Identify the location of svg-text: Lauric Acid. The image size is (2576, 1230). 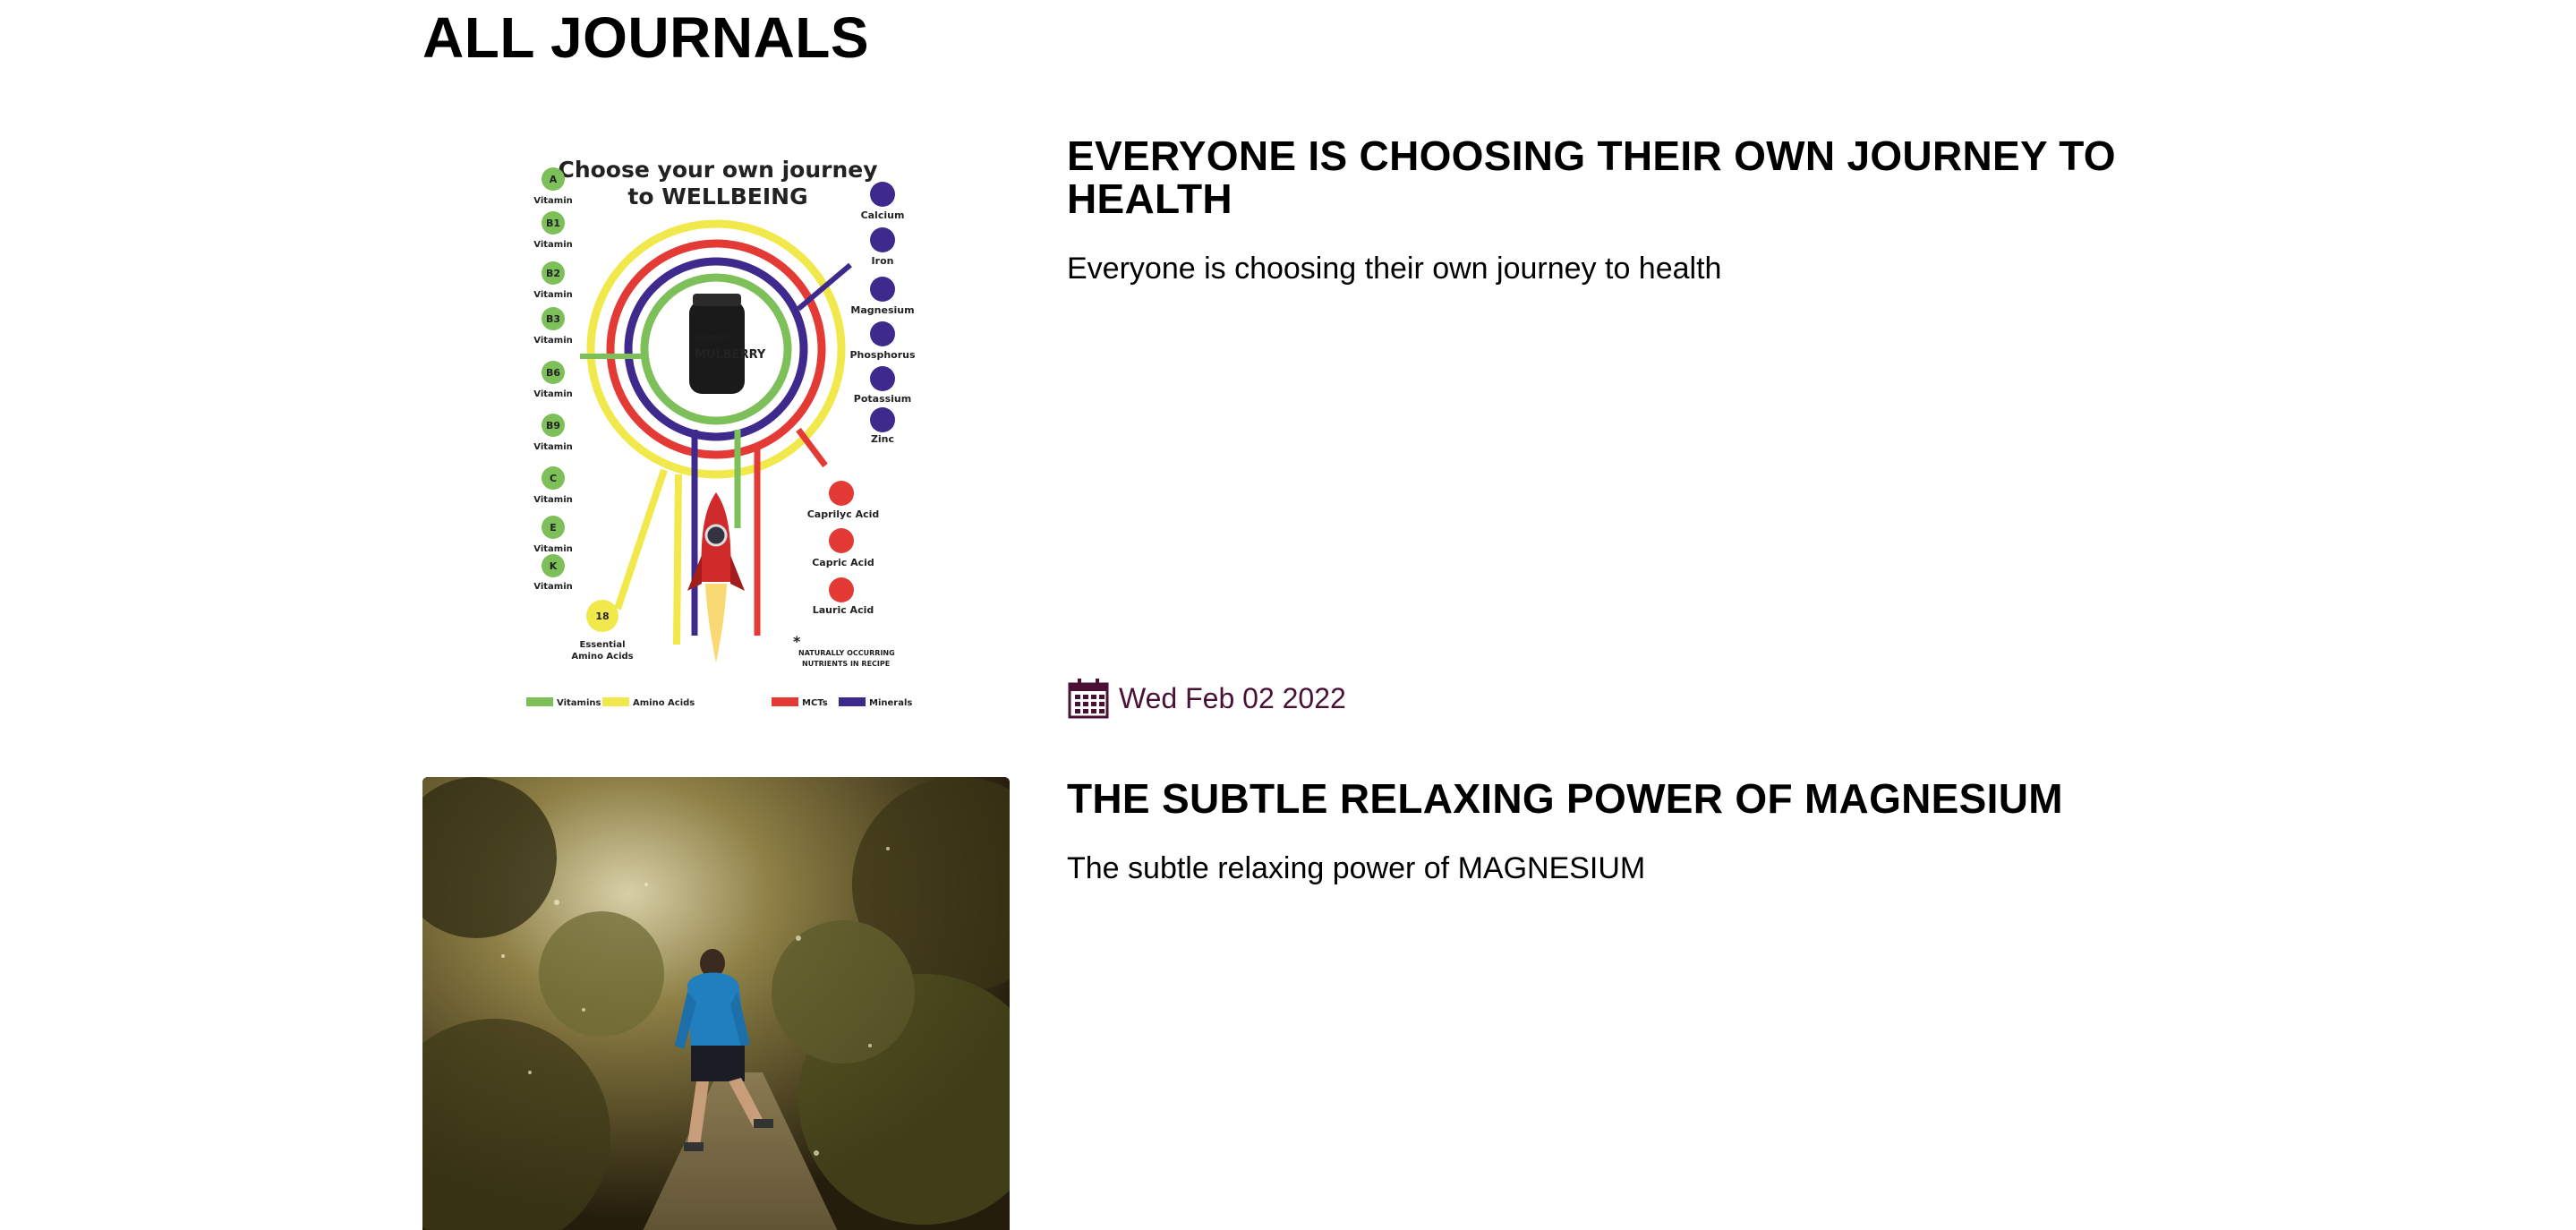
(843, 610).